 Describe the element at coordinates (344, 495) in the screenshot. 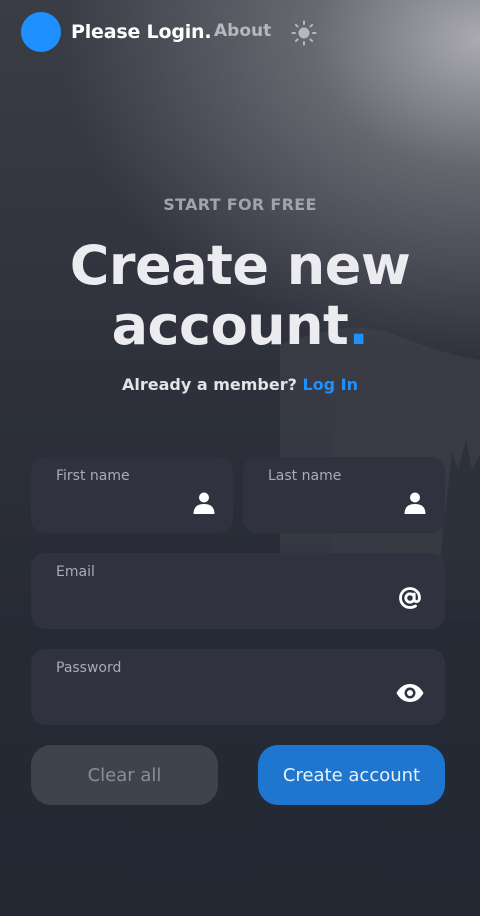

I see `last-name-field: Last name` at that location.